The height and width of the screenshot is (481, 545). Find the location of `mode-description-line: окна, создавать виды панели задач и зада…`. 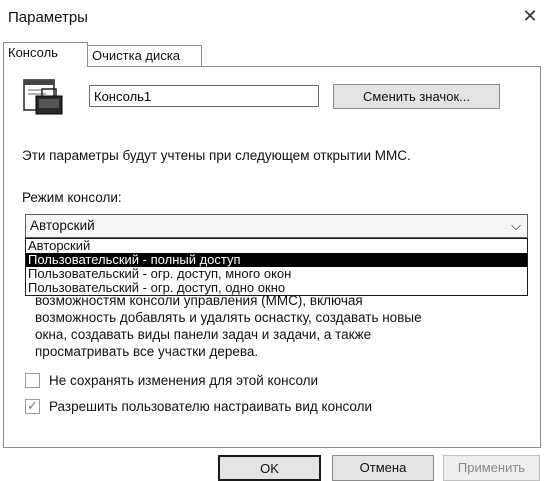

mode-description-line: окна, создавать виды панели задач и зада… is located at coordinates (203, 334).